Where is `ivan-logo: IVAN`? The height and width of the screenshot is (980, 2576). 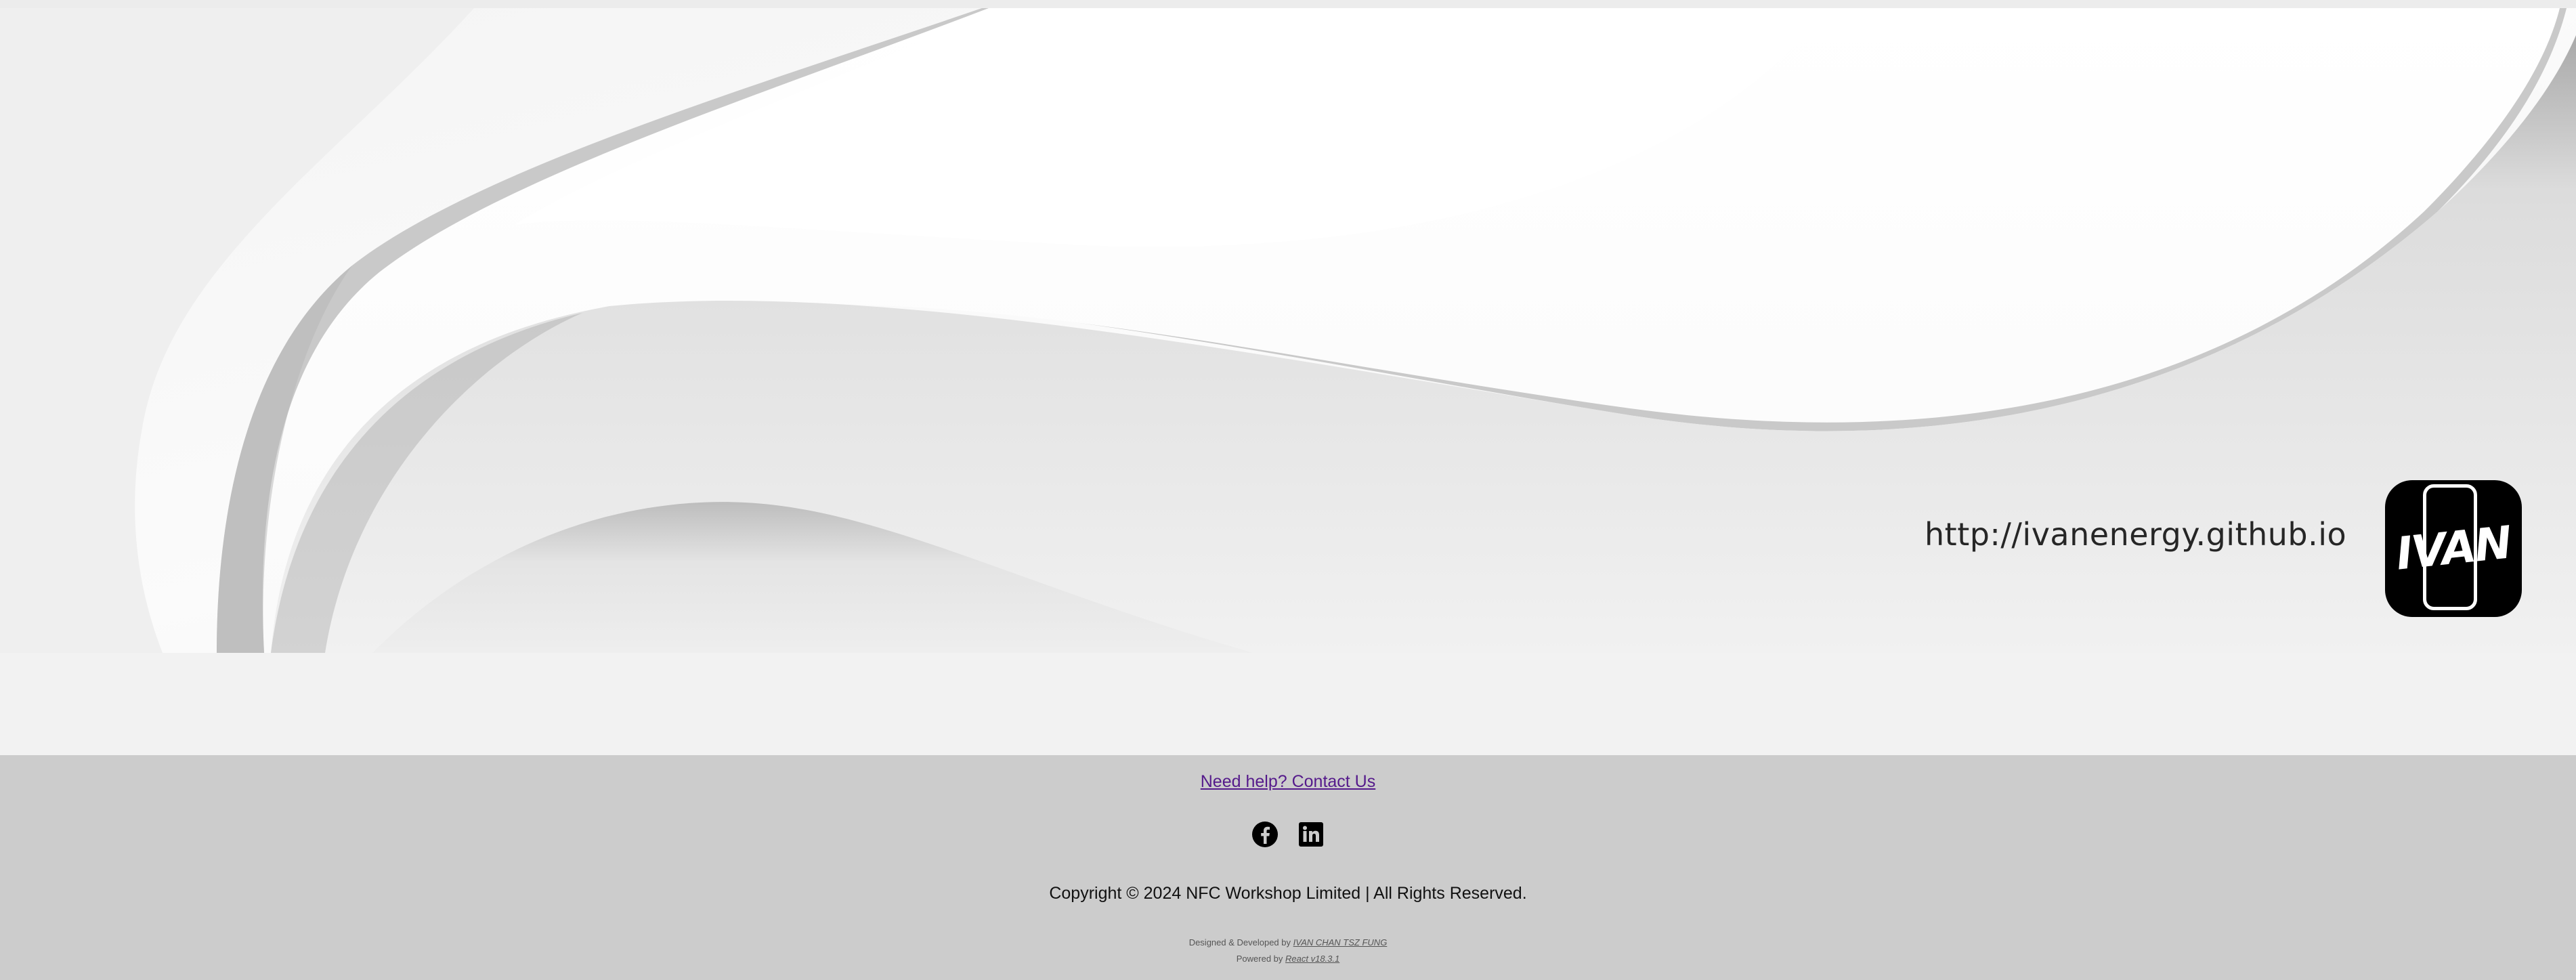 ivan-logo: IVAN is located at coordinates (2453, 548).